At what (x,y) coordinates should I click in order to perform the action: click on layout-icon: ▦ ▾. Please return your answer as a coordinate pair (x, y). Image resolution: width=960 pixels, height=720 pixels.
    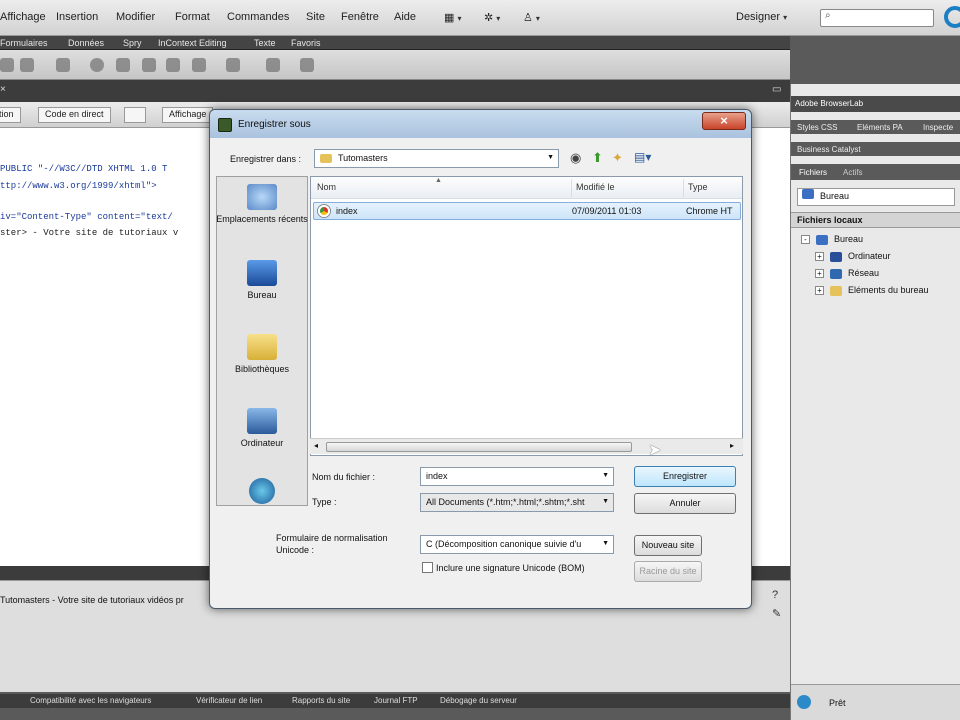
    Looking at the image, I should click on (452, 17).